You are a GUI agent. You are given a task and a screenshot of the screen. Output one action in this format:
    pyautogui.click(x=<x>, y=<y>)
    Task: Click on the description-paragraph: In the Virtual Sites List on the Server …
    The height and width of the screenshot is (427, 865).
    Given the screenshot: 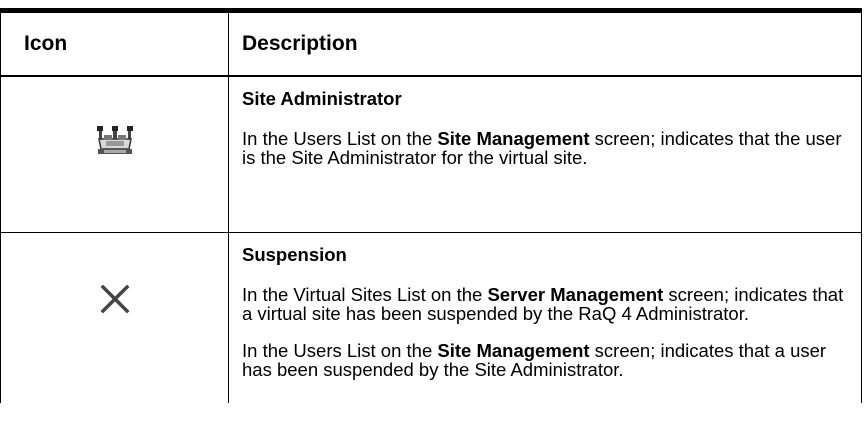 What is the action you would take?
    pyautogui.click(x=545, y=304)
    